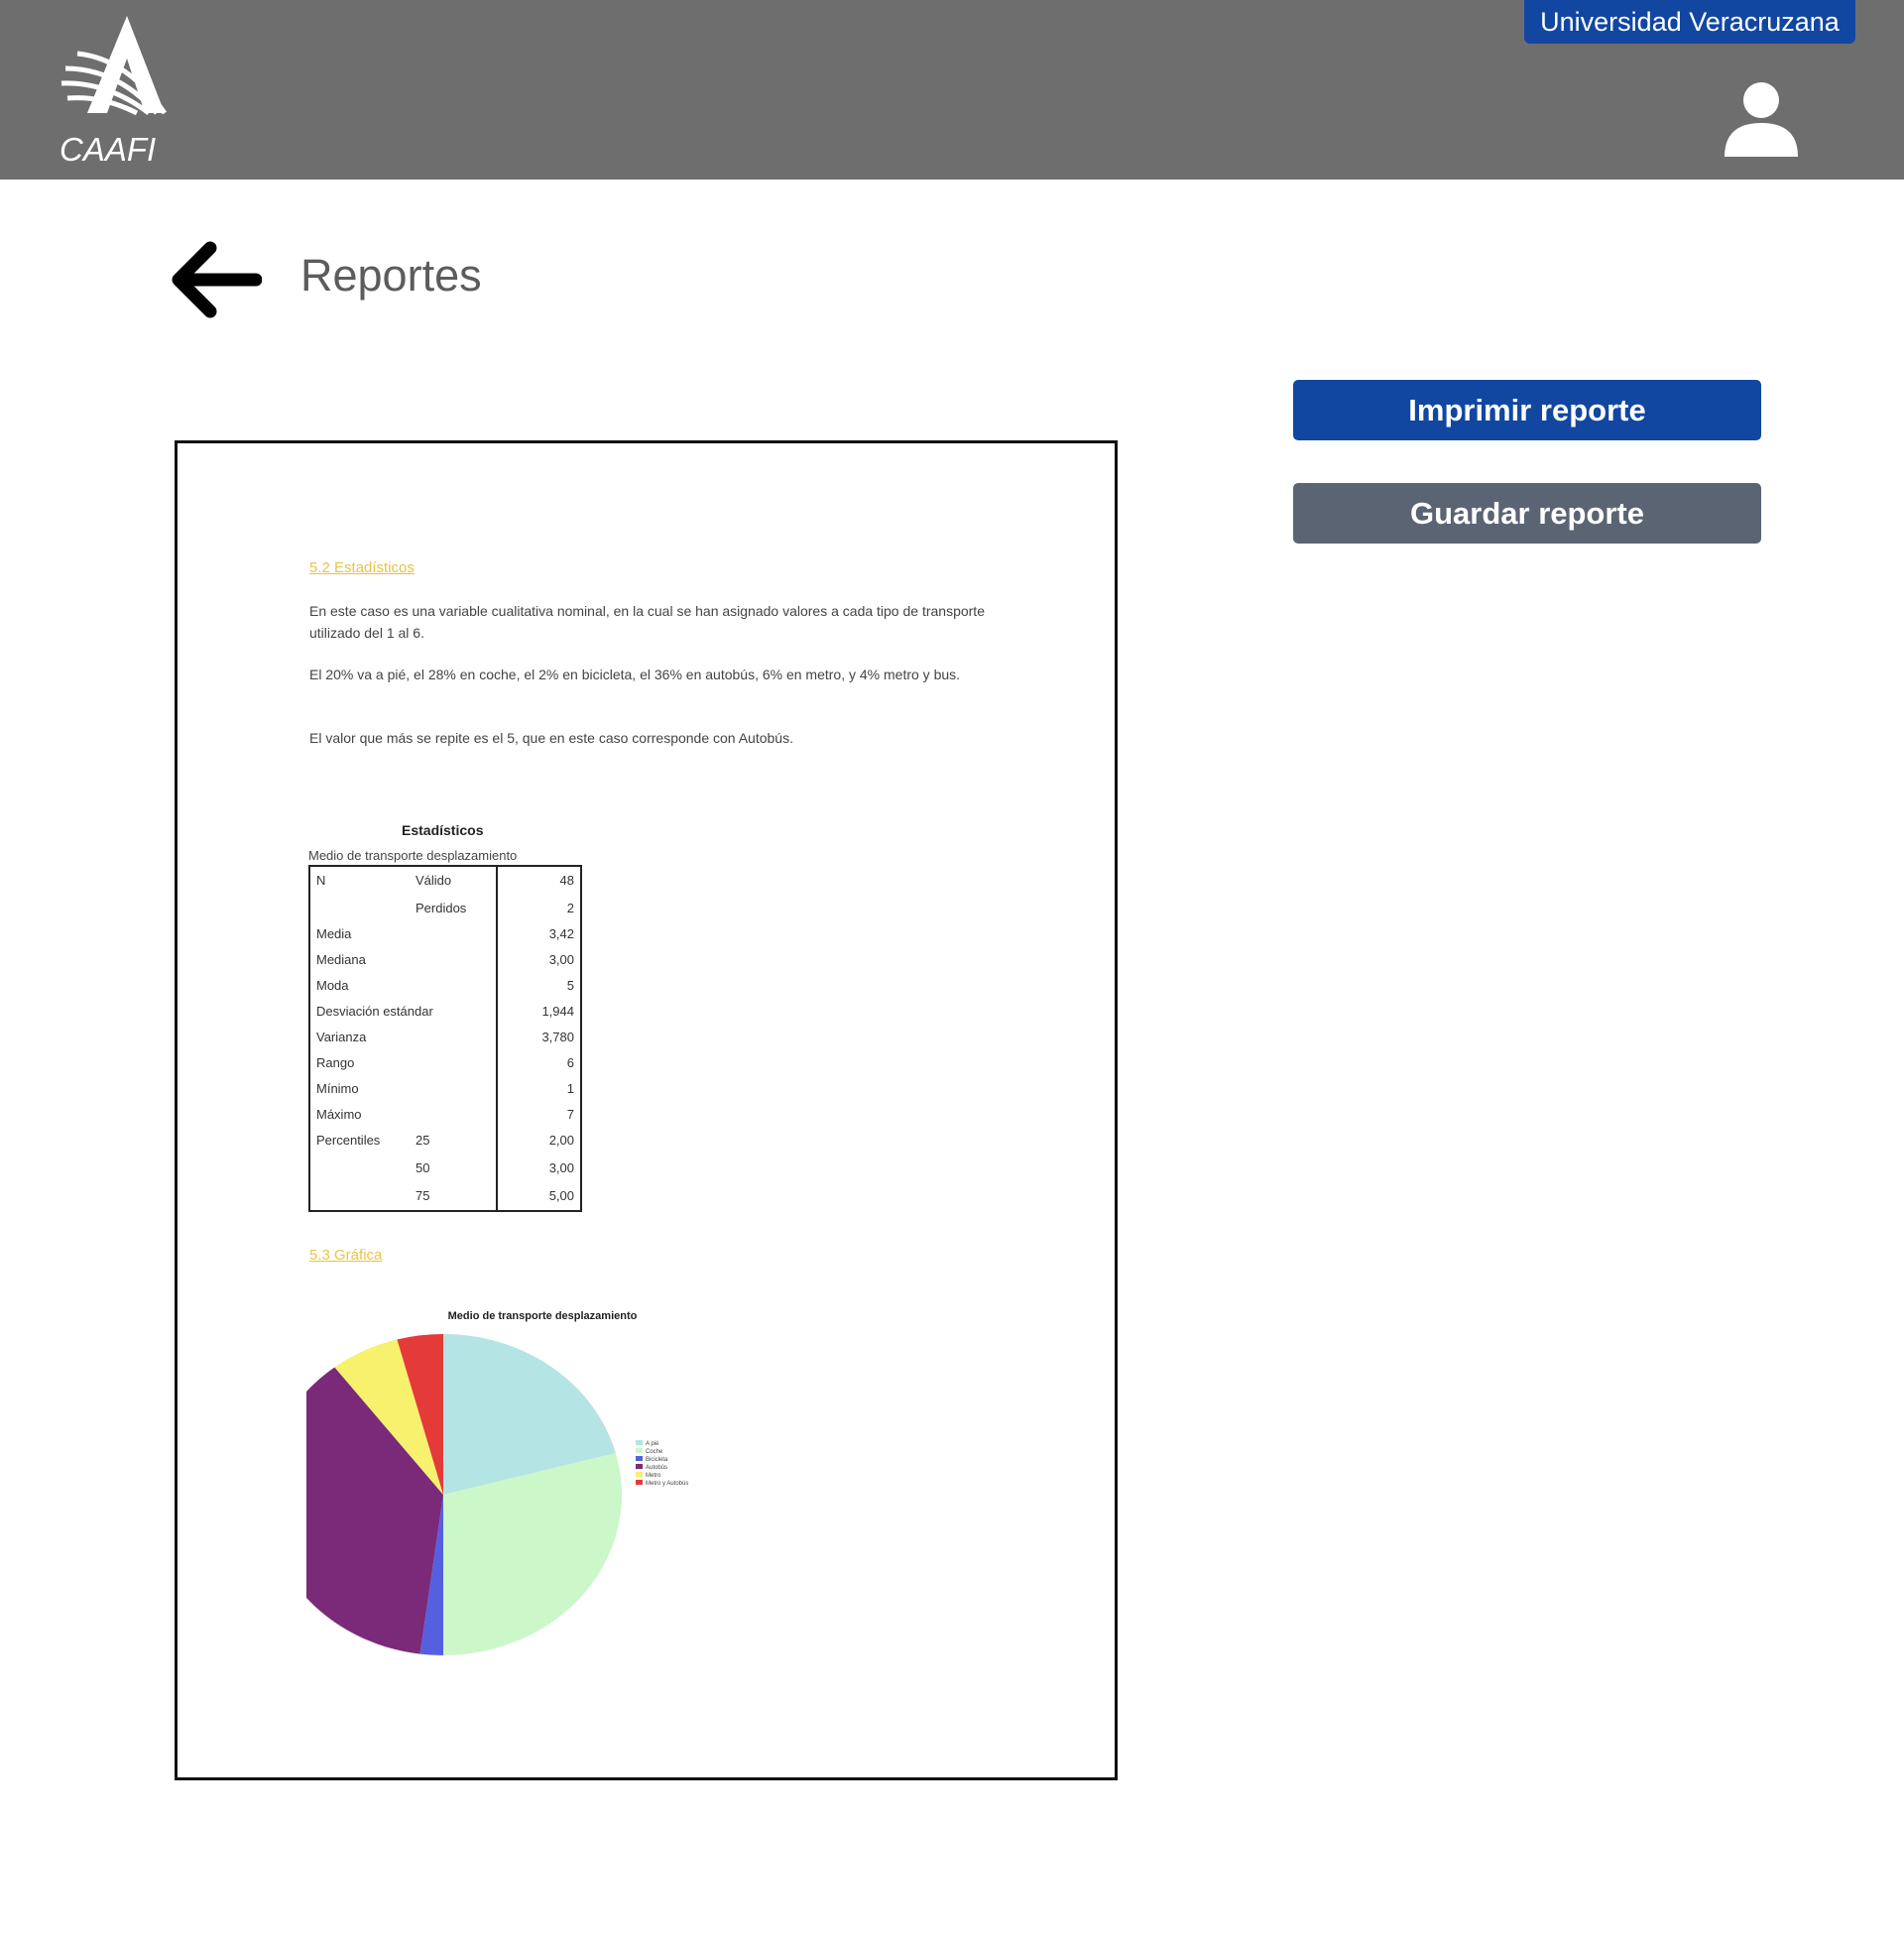 The image size is (1904, 1945). Describe the element at coordinates (445, 1114) in the screenshot. I see `table-row: Máximo 7` at that location.